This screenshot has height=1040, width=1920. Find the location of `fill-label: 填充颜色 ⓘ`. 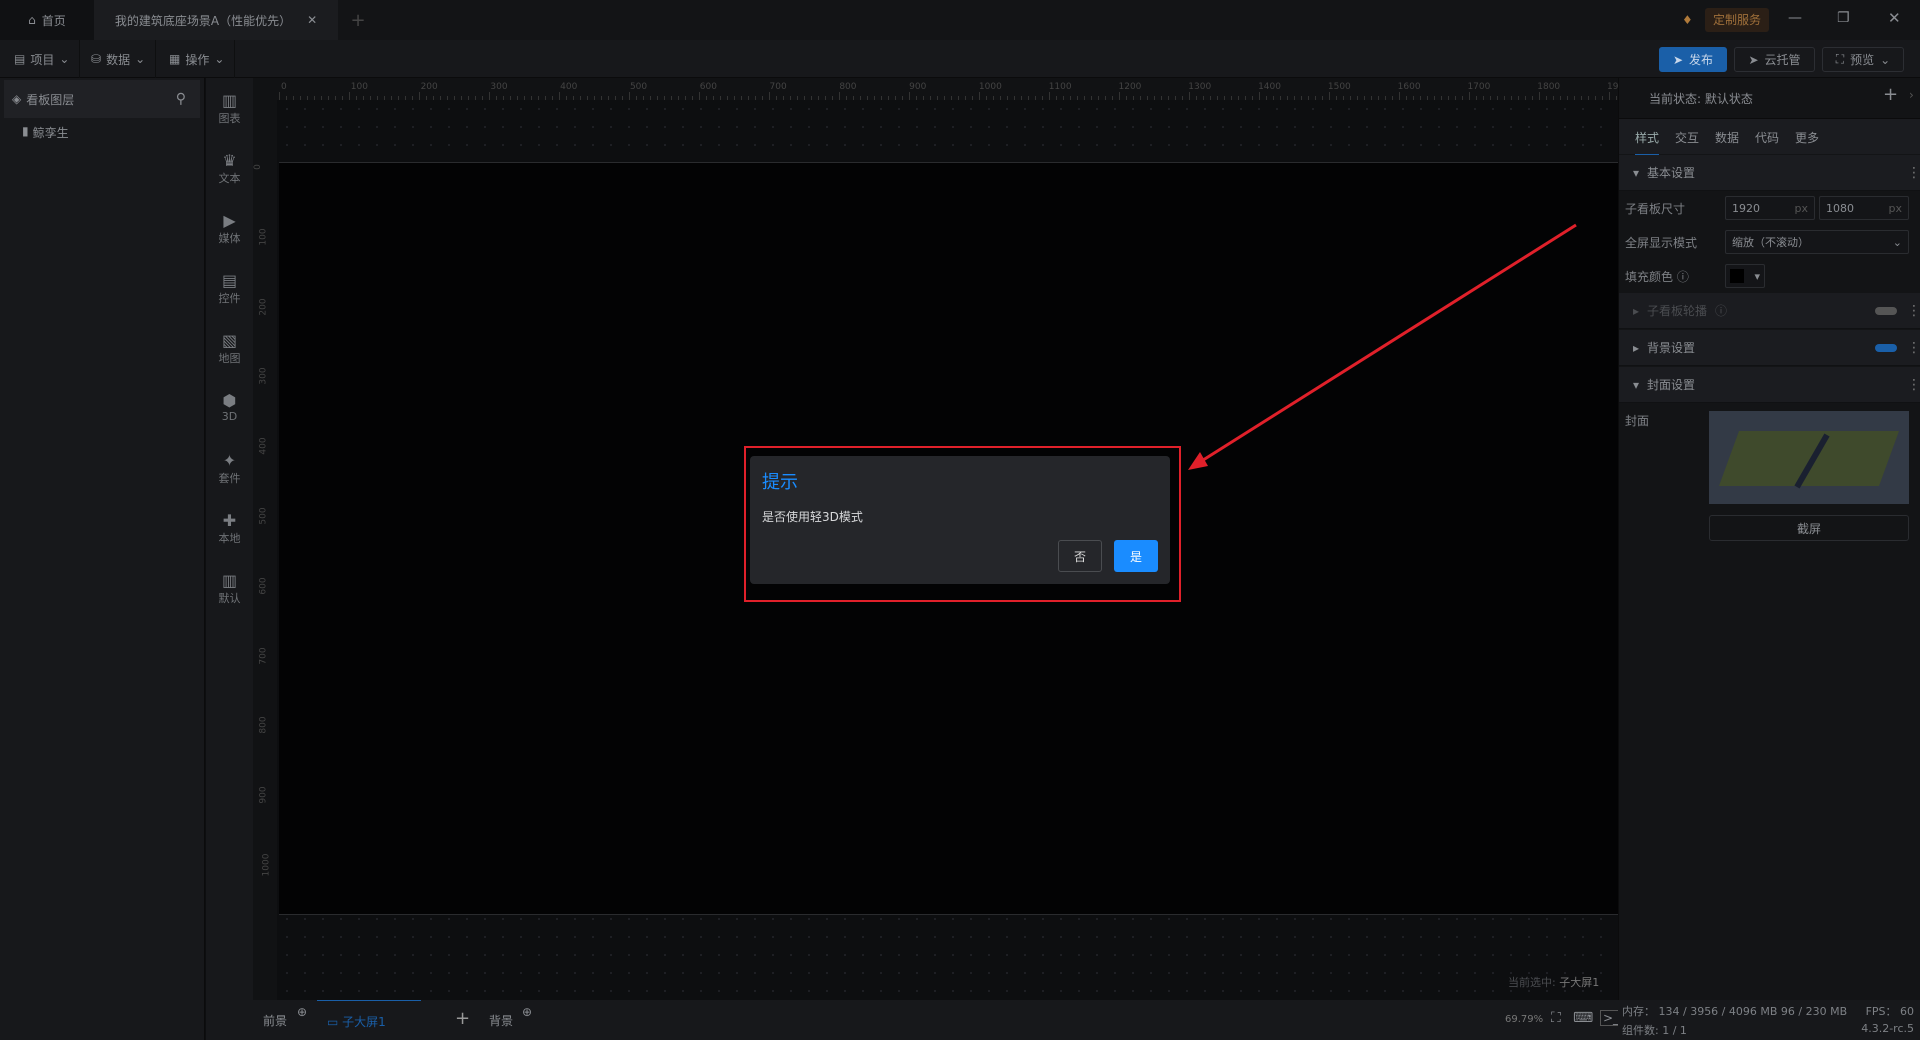

fill-label: 填充颜色 ⓘ is located at coordinates (1657, 276).